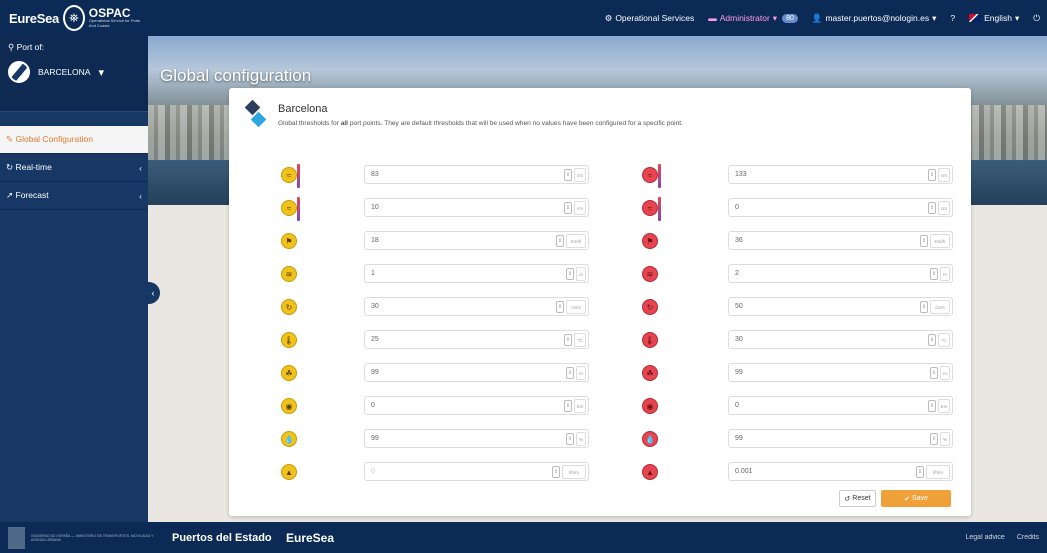 This screenshot has height=553, width=1047. Describe the element at coordinates (10, 195) in the screenshot. I see `chart-icon: ↗` at that location.